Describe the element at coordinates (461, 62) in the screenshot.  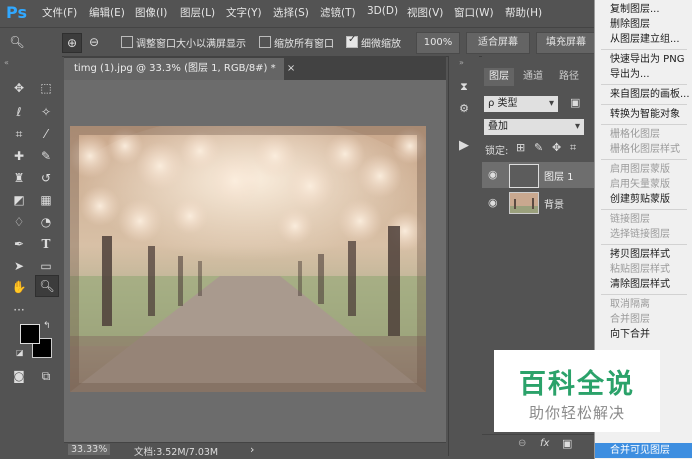
I see `expand-panels-icon: »` at that location.